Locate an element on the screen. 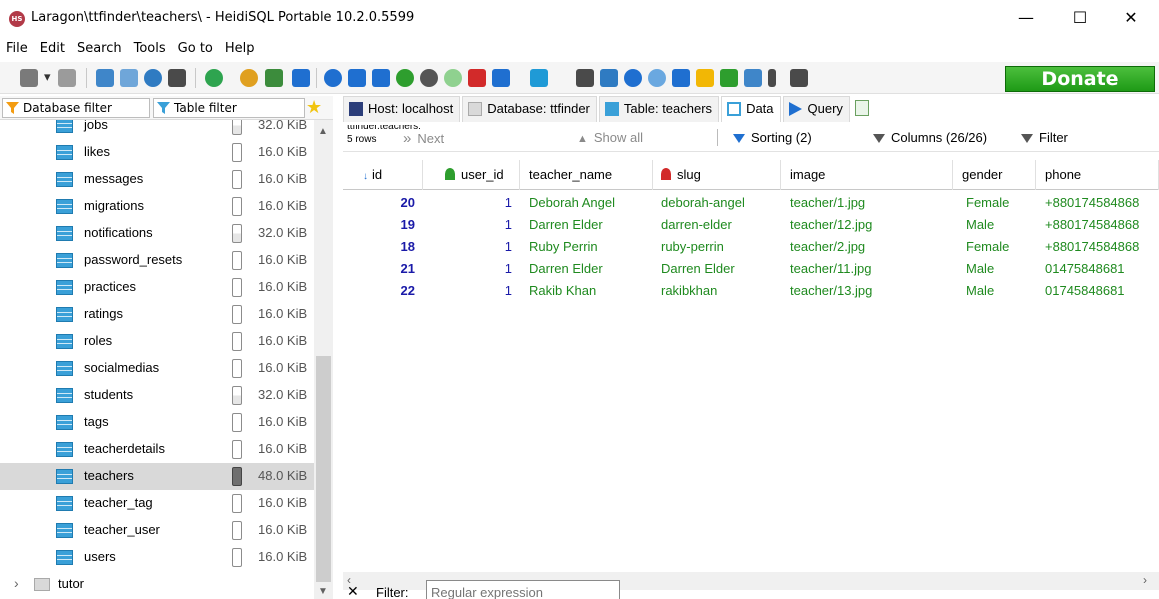 The height and width of the screenshot is (599, 1159). delete-record-icon is located at coordinates (429, 78).